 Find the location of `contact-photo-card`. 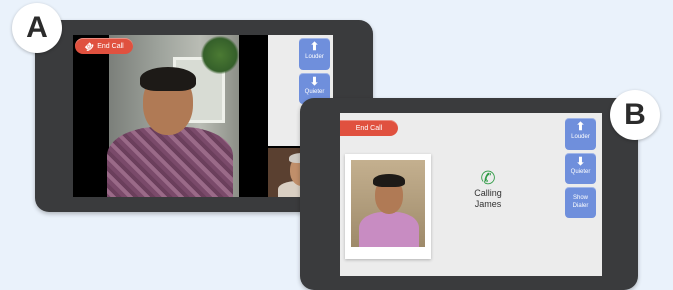

contact-photo-card is located at coordinates (388, 206).